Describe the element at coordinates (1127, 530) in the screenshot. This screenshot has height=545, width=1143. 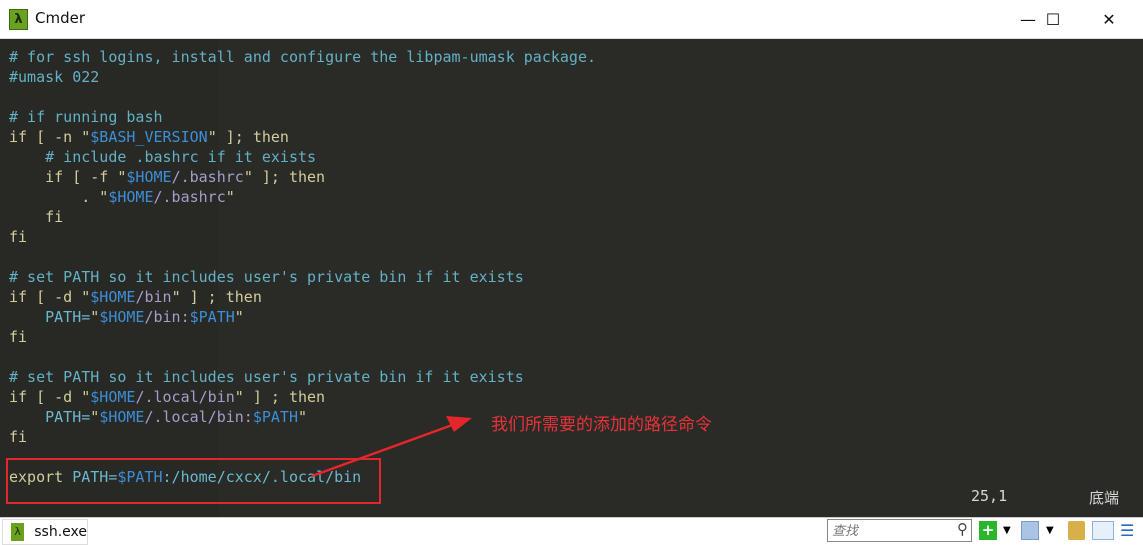
I see `menu-icon: ☰` at that location.